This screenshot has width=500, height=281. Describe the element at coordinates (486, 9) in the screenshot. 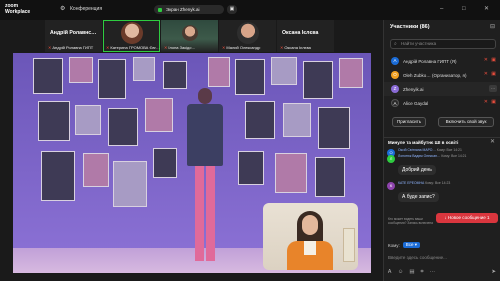

I see `close-window-button: ✕` at that location.